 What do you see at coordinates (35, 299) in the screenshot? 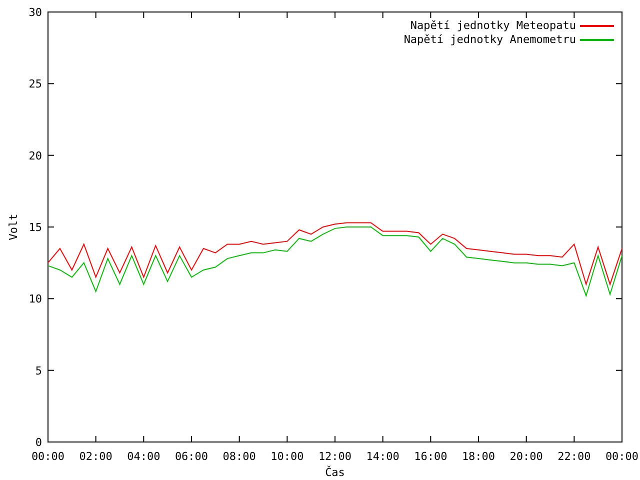
I see `y-tick-label: 10` at bounding box center [35, 299].